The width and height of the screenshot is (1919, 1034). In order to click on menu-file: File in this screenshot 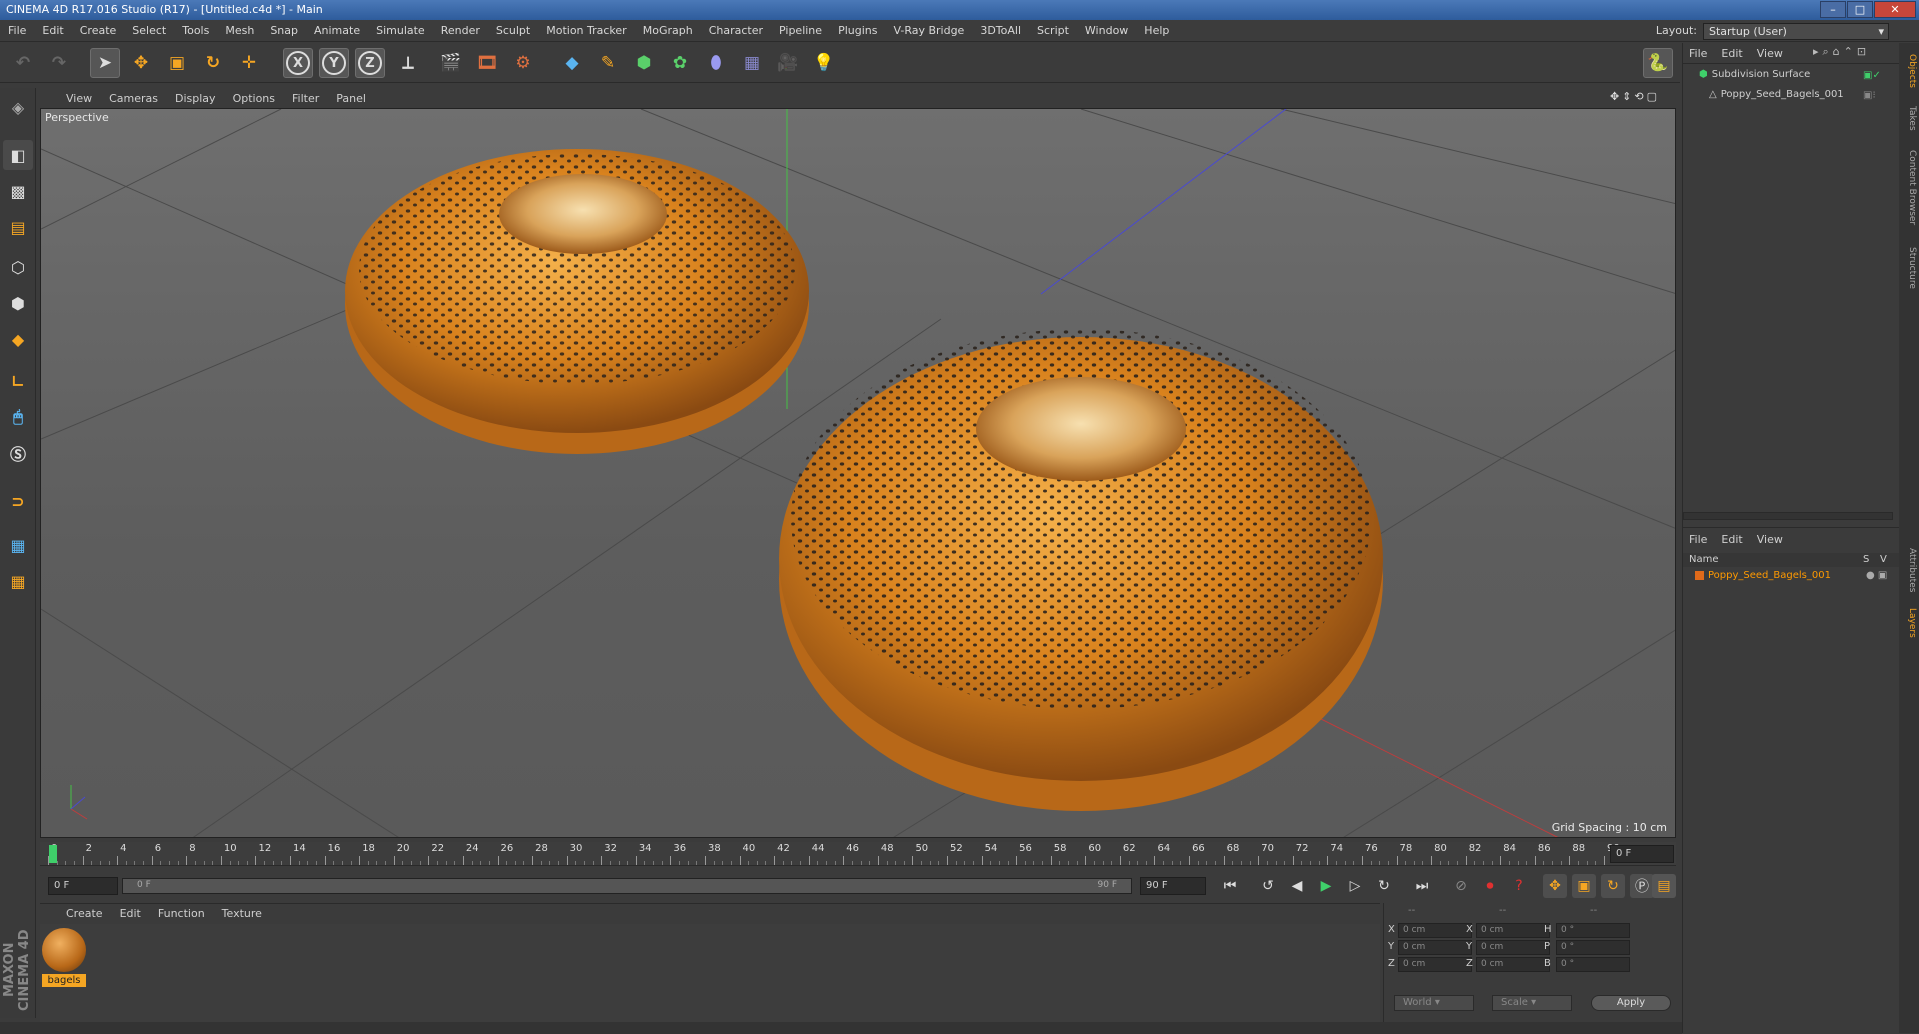, I will do `click(17, 30)`.